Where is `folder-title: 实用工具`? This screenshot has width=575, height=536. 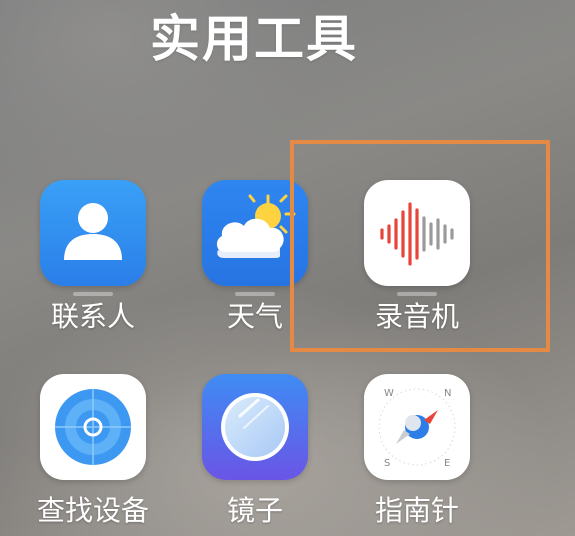 folder-title: 实用工具 is located at coordinates (254, 39).